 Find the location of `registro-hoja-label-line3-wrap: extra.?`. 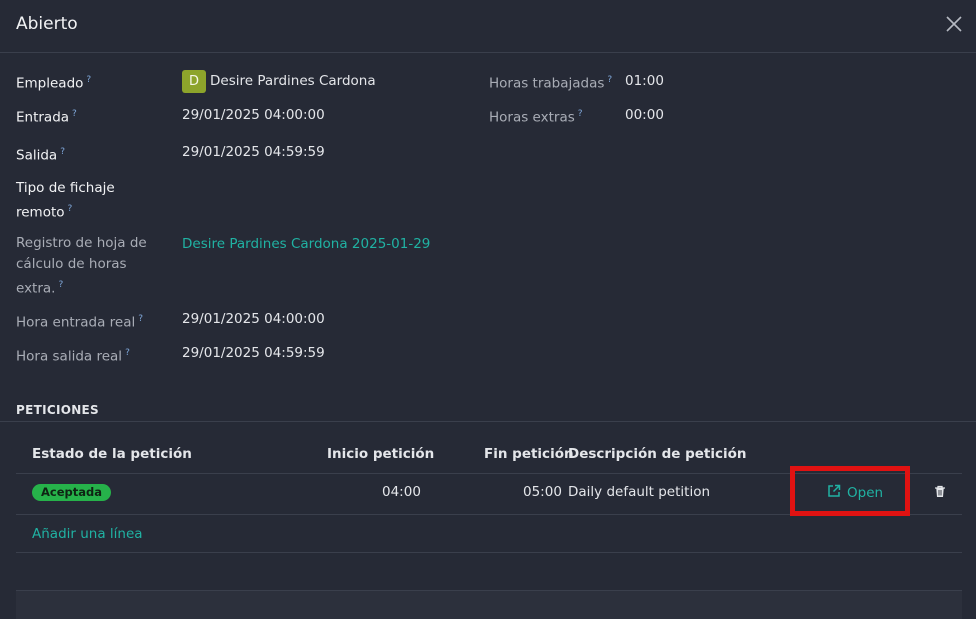

registro-hoja-label-line3-wrap: extra.? is located at coordinates (81, 287).